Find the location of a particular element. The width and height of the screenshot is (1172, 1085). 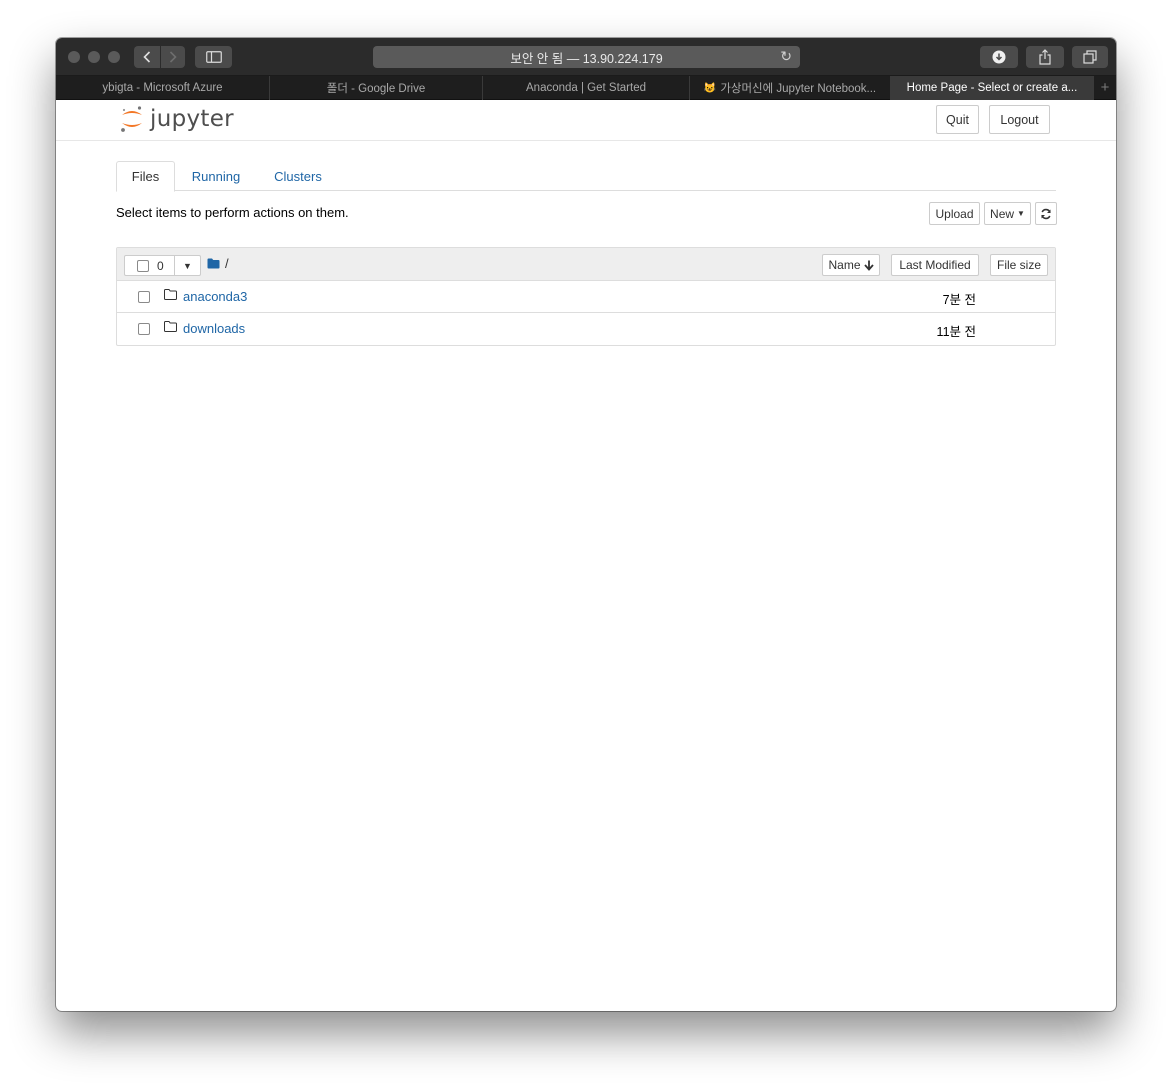

sort-by-name-button: Name is located at coordinates (851, 265).